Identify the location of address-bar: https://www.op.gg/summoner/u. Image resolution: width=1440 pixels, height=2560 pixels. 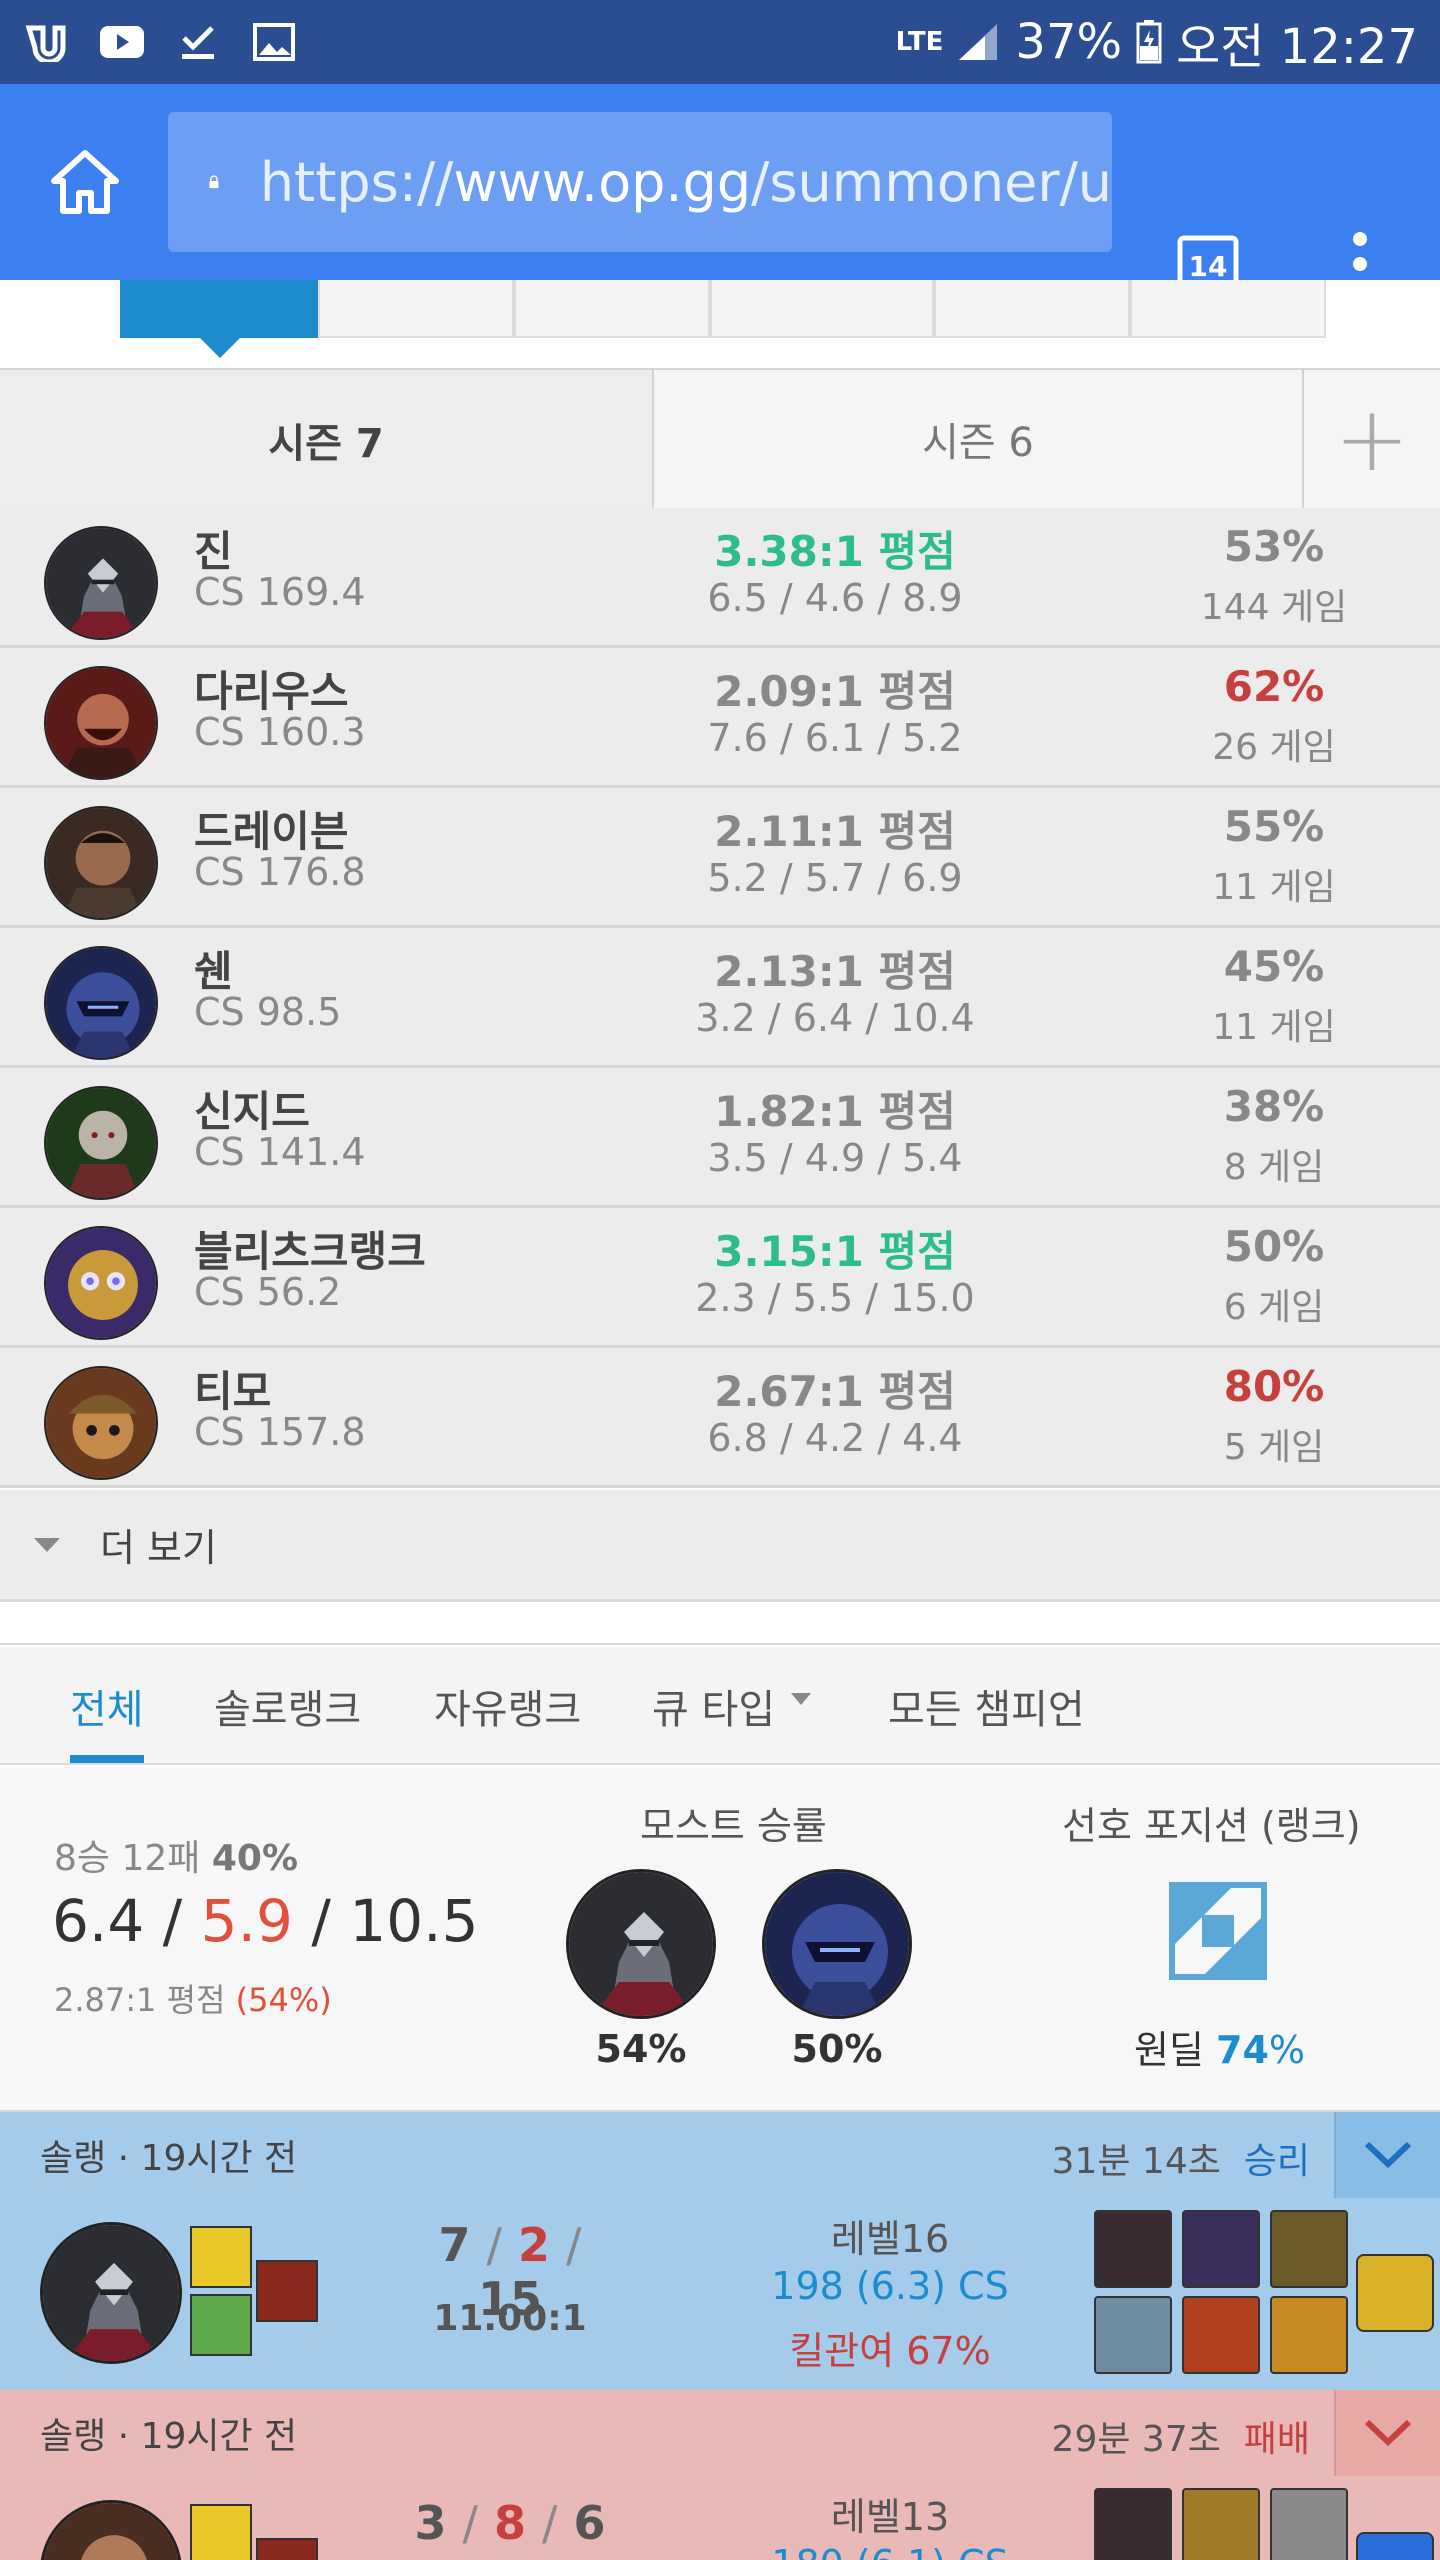
(640, 182).